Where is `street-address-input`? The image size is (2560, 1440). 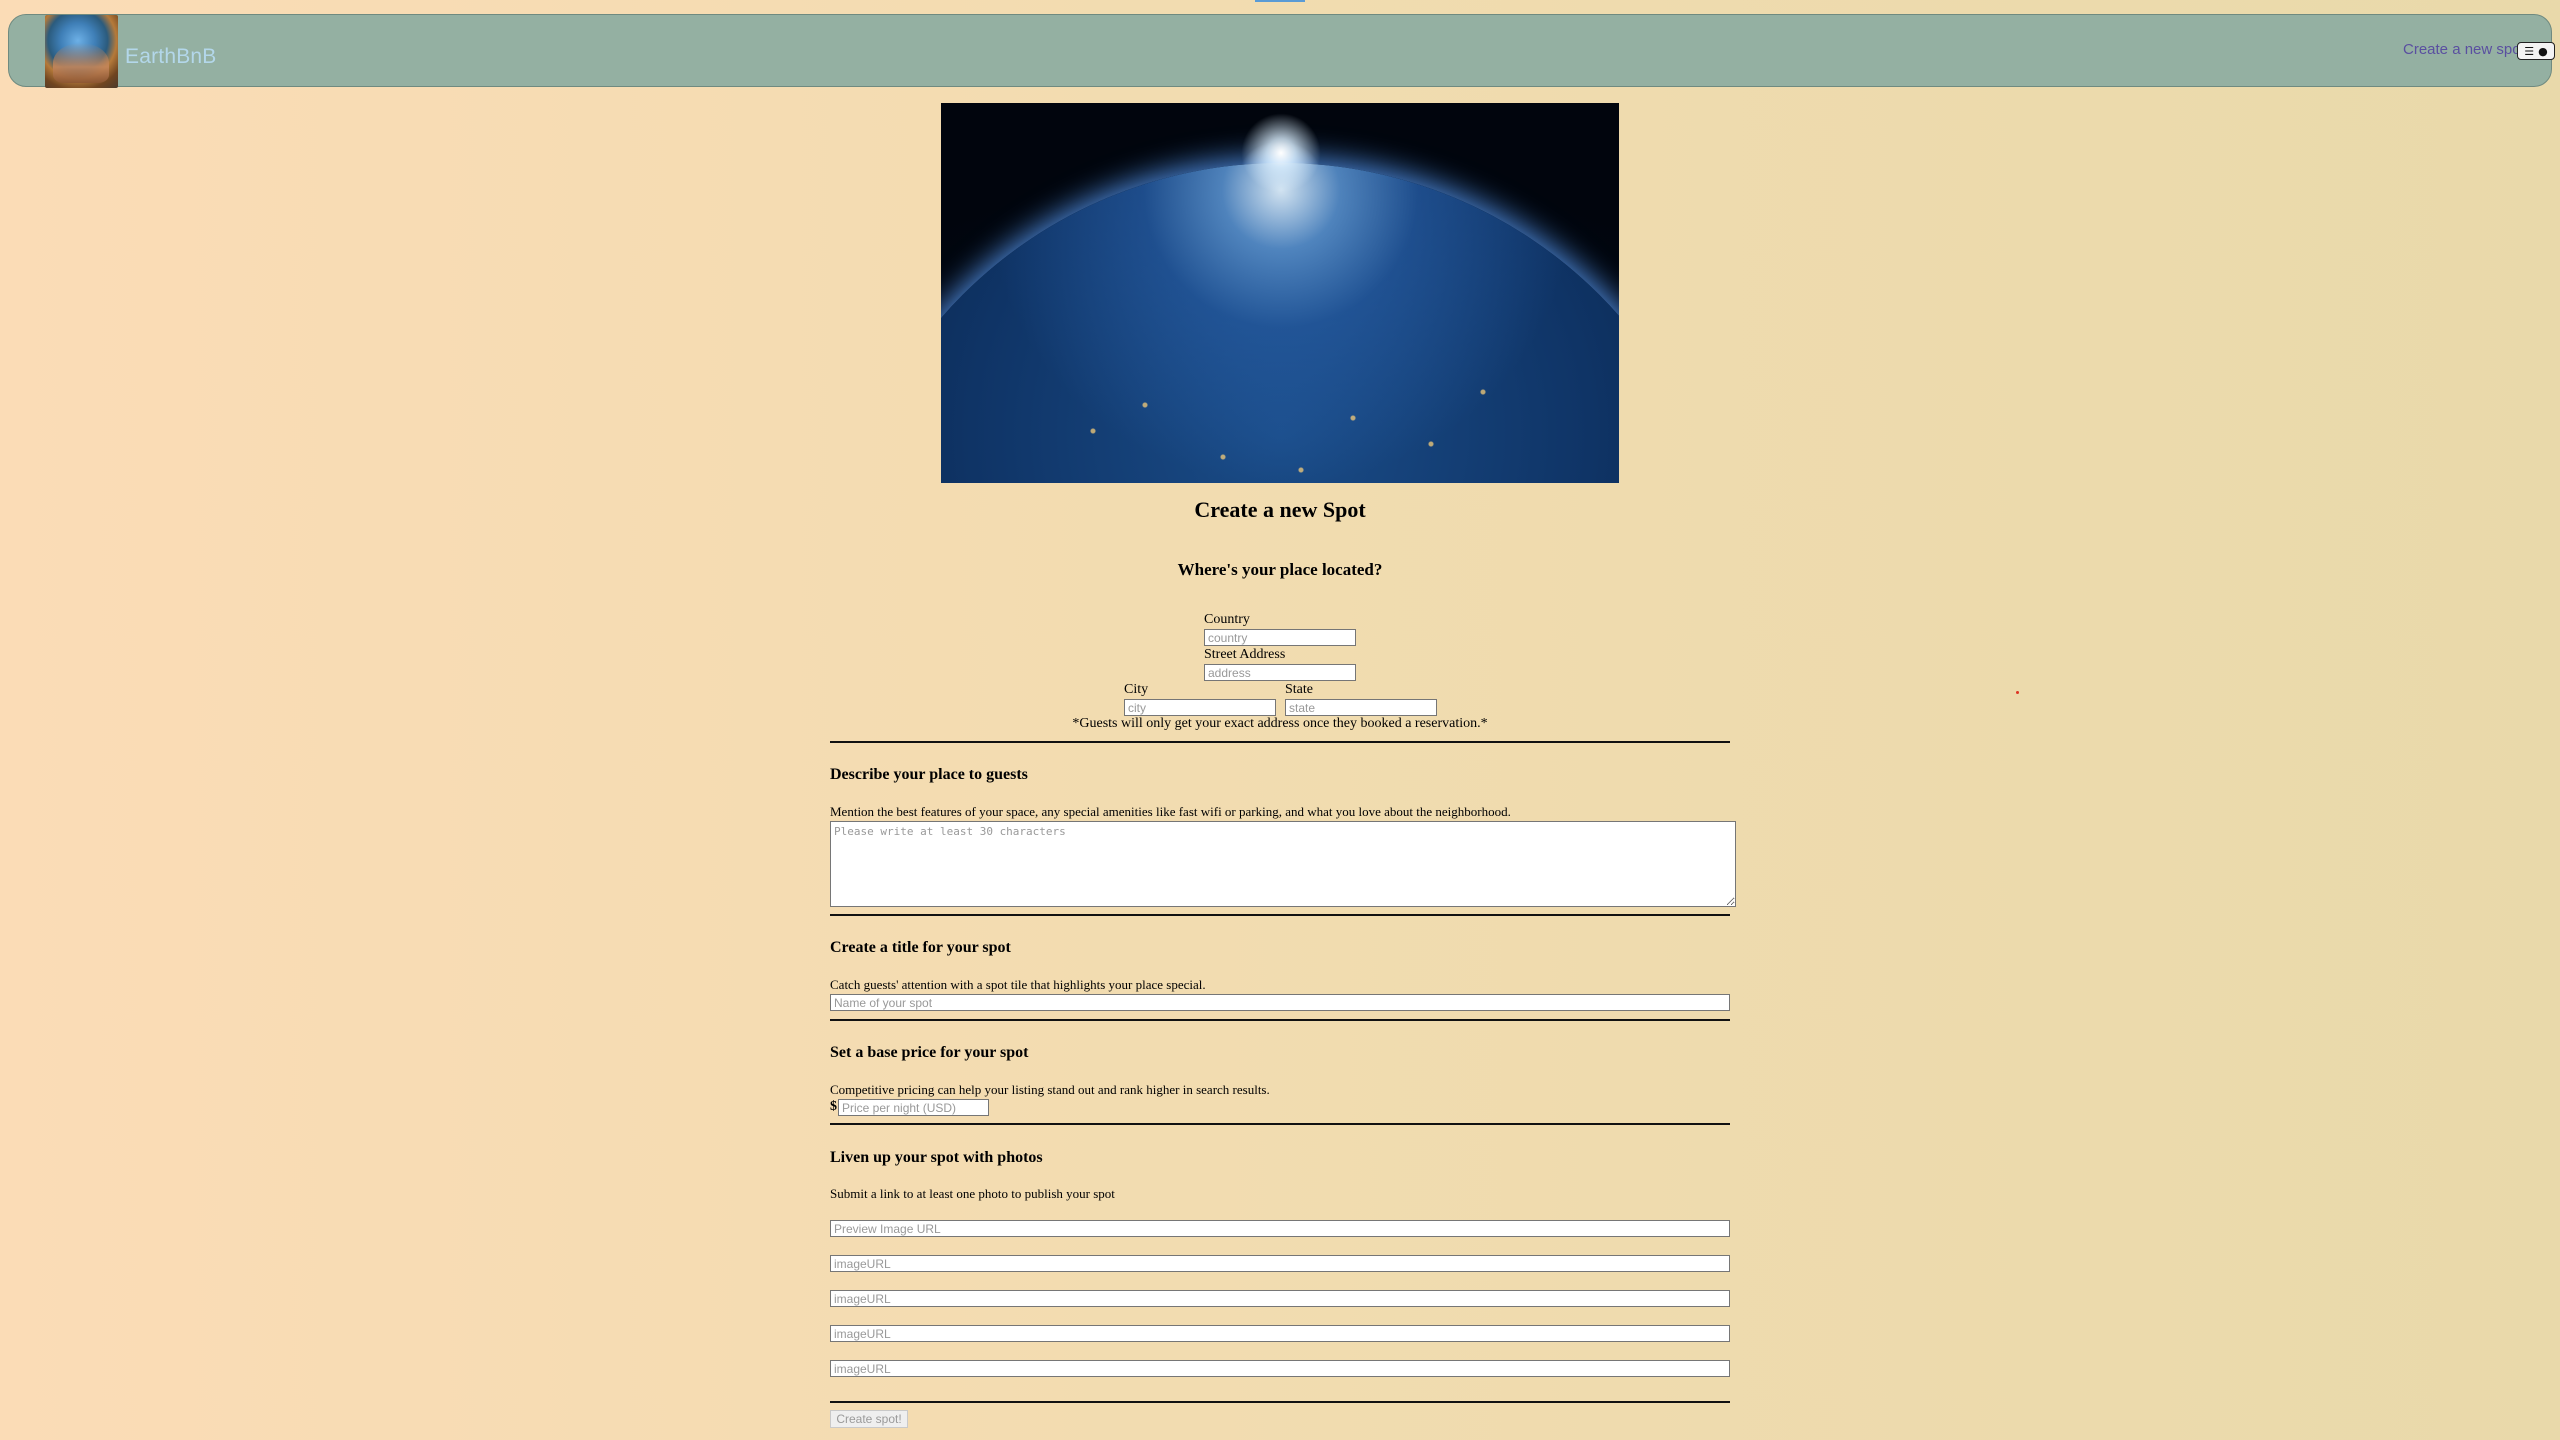
street-address-input is located at coordinates (1280, 672).